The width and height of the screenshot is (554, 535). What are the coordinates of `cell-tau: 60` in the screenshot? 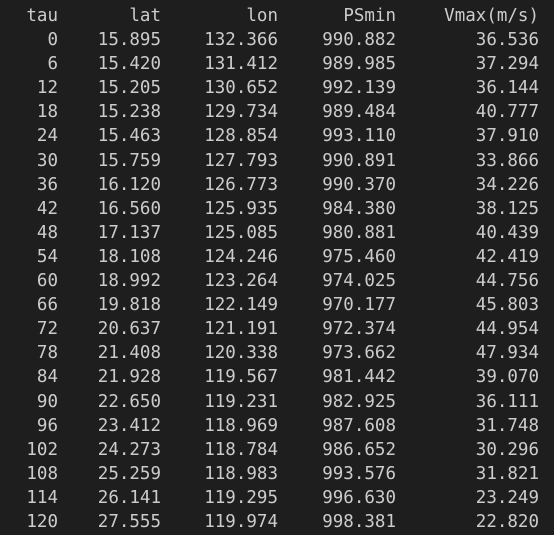 It's located at (47, 281).